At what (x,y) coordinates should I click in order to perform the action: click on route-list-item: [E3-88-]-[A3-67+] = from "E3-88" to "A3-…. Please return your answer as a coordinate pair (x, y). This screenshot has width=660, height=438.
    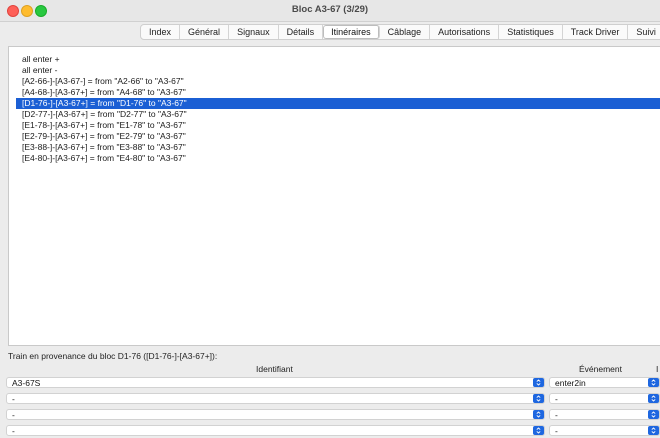
    Looking at the image, I should click on (340, 147).